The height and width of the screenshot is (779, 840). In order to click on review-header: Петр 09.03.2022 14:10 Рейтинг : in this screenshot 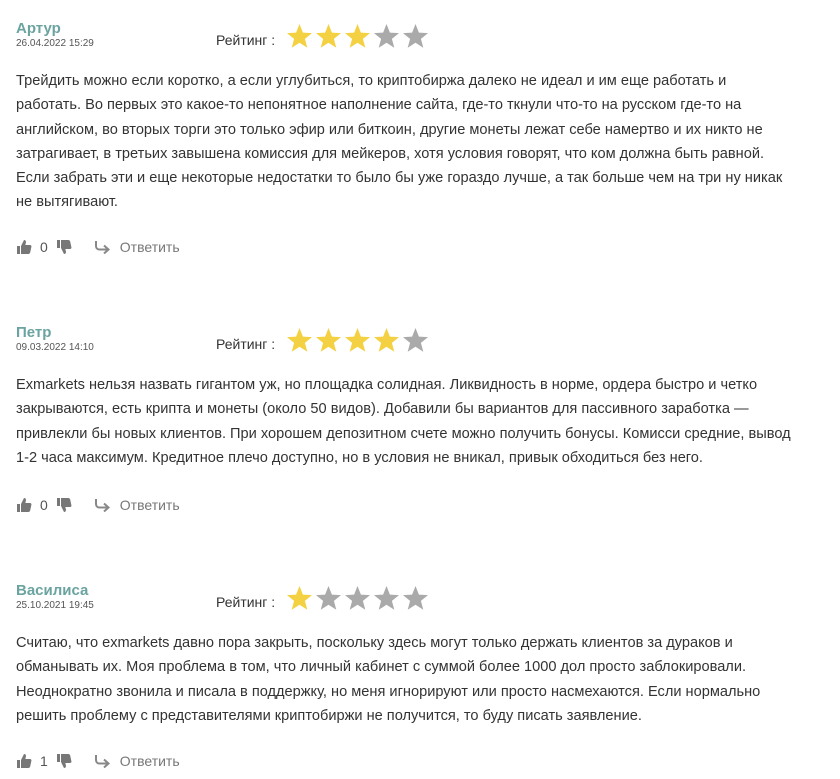, I will do `click(424, 344)`.